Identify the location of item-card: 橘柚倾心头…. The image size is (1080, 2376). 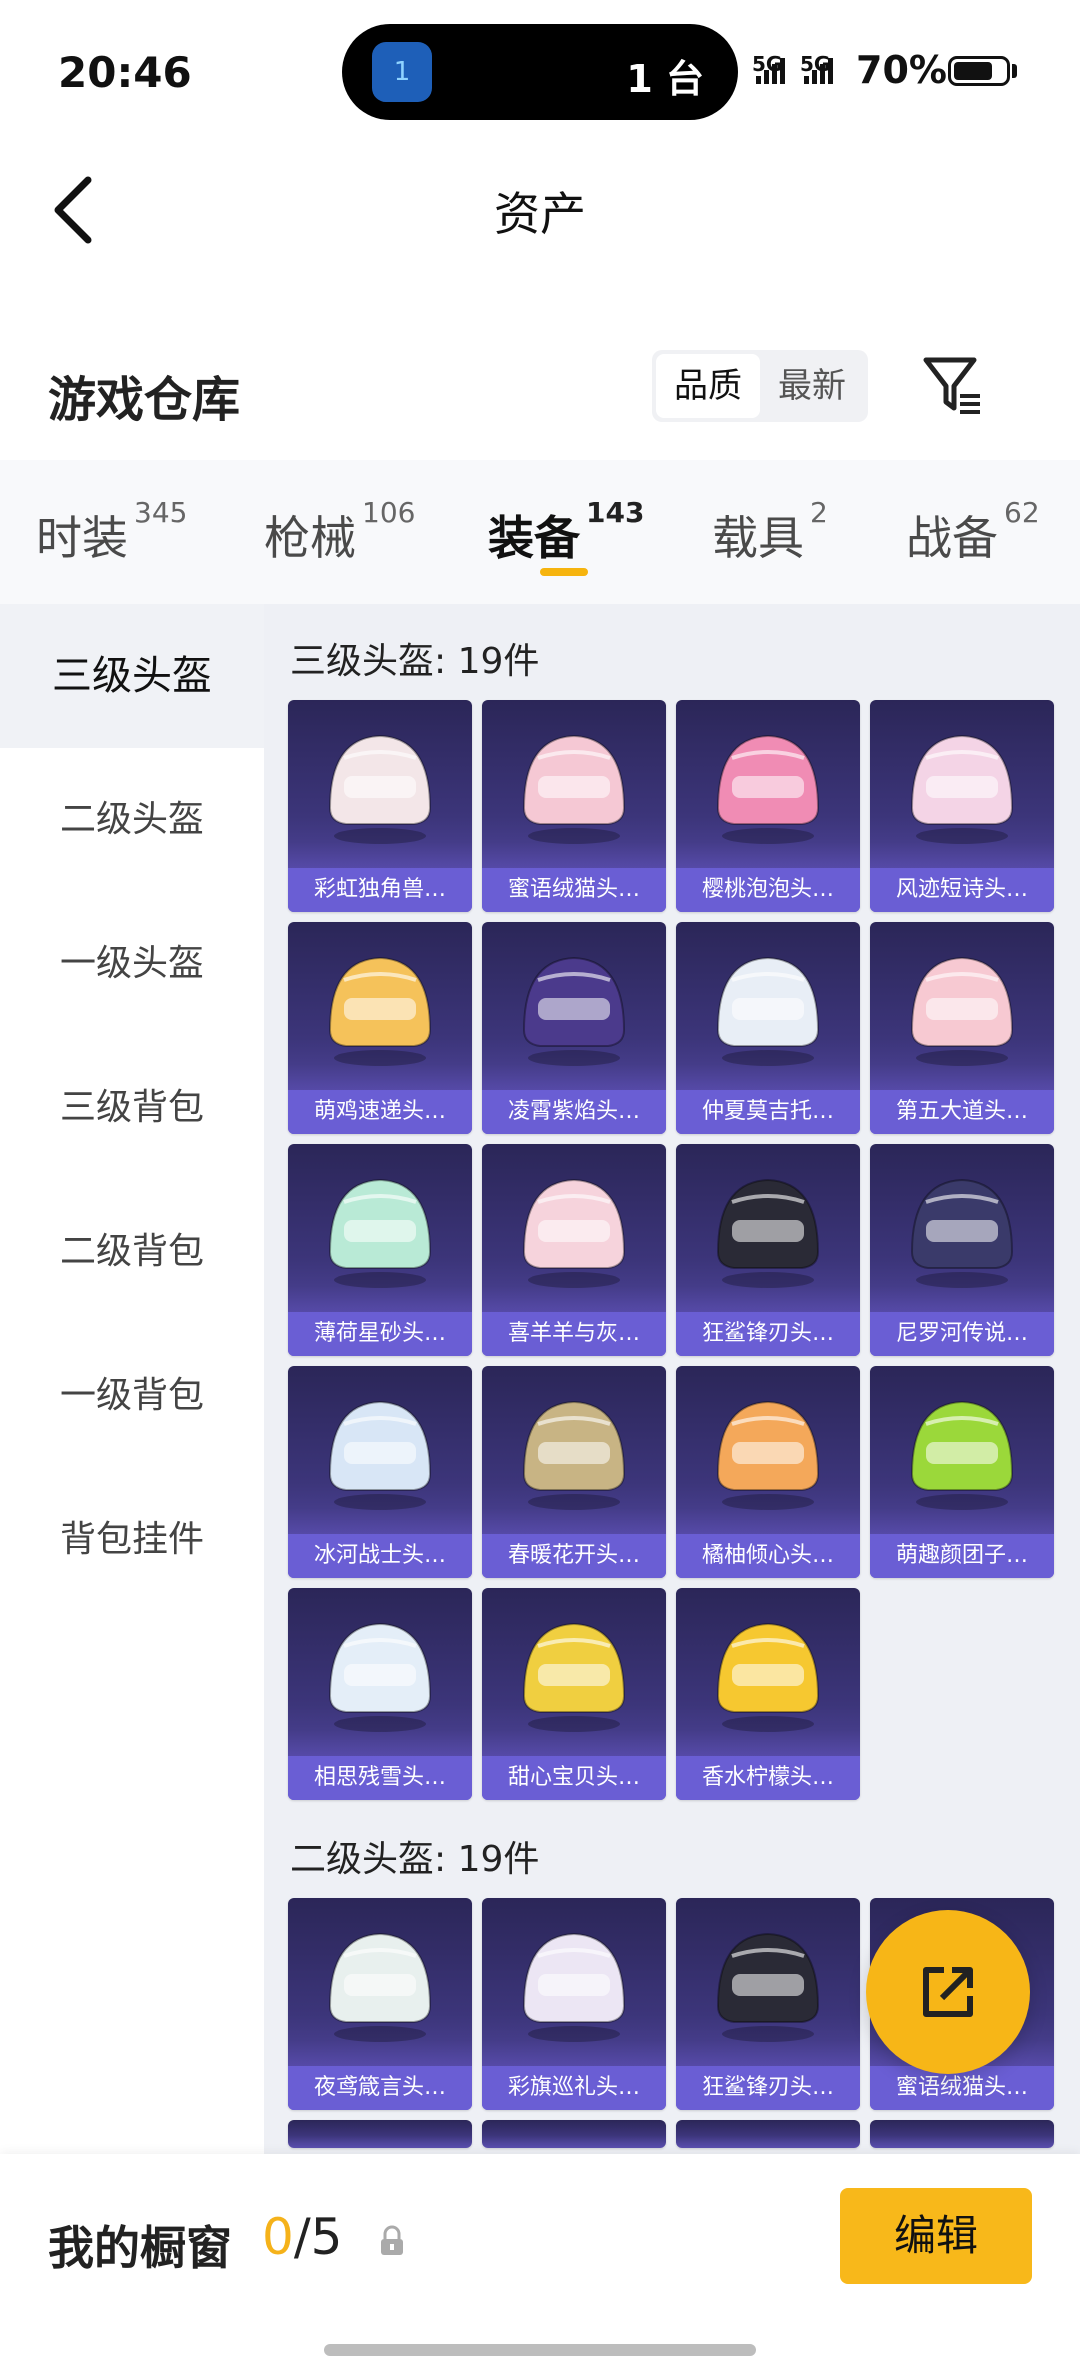
(768, 1472).